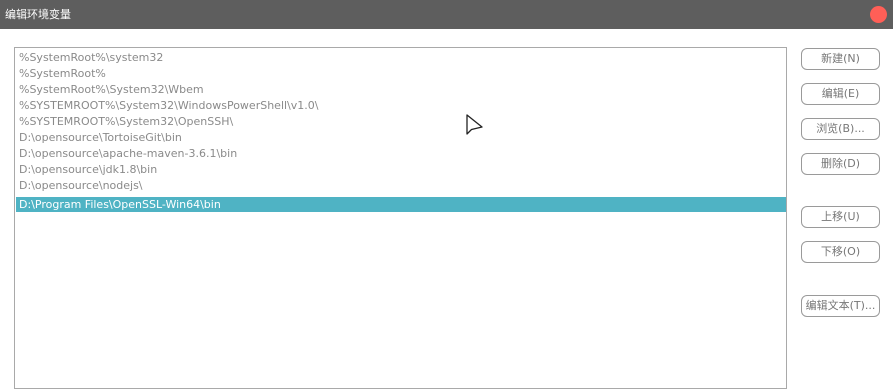 This screenshot has width=893, height=389. What do you see at coordinates (401, 169) in the screenshot?
I see `list-item: D:\opensource\jdk1.8\bin` at bounding box center [401, 169].